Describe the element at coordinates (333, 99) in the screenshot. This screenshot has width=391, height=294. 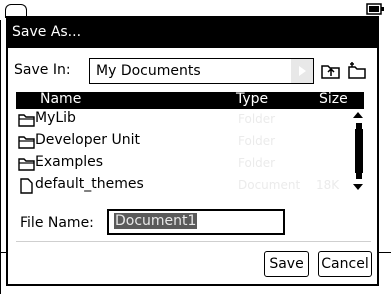
I see `column-header-size: Size` at that location.